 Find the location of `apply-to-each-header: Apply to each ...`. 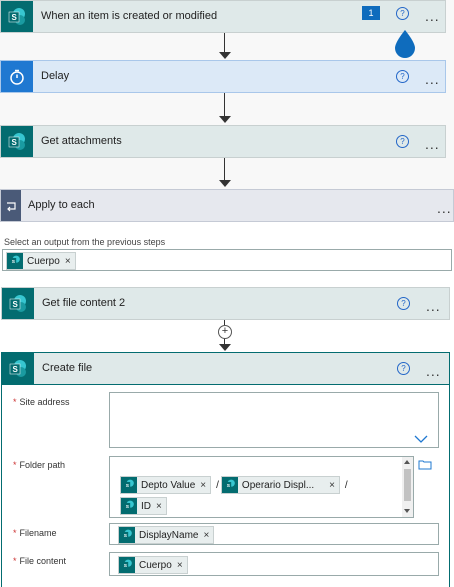

apply-to-each-header: Apply to each ... is located at coordinates (227, 205).